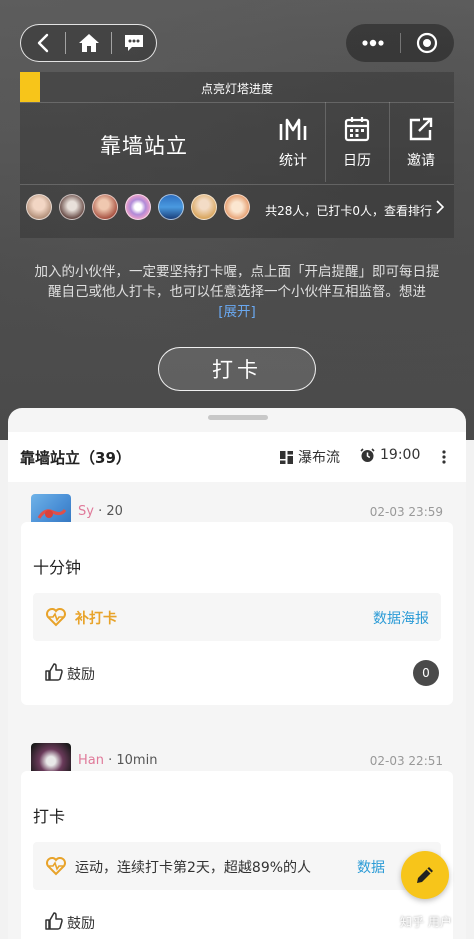 This screenshot has height=939, width=474. Describe the element at coordinates (91, 760) in the screenshot. I see `username: Han` at that location.